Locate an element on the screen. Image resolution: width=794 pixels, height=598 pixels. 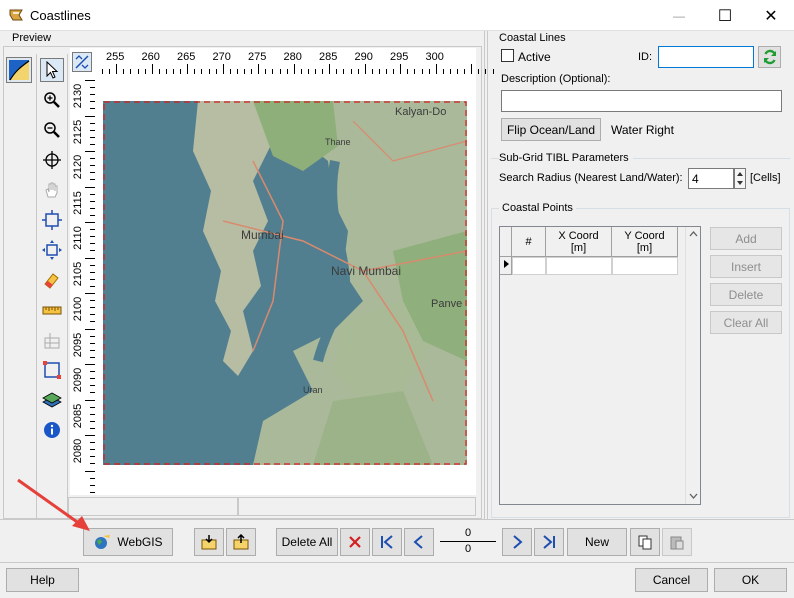
layers-tool is located at coordinates (52, 400).